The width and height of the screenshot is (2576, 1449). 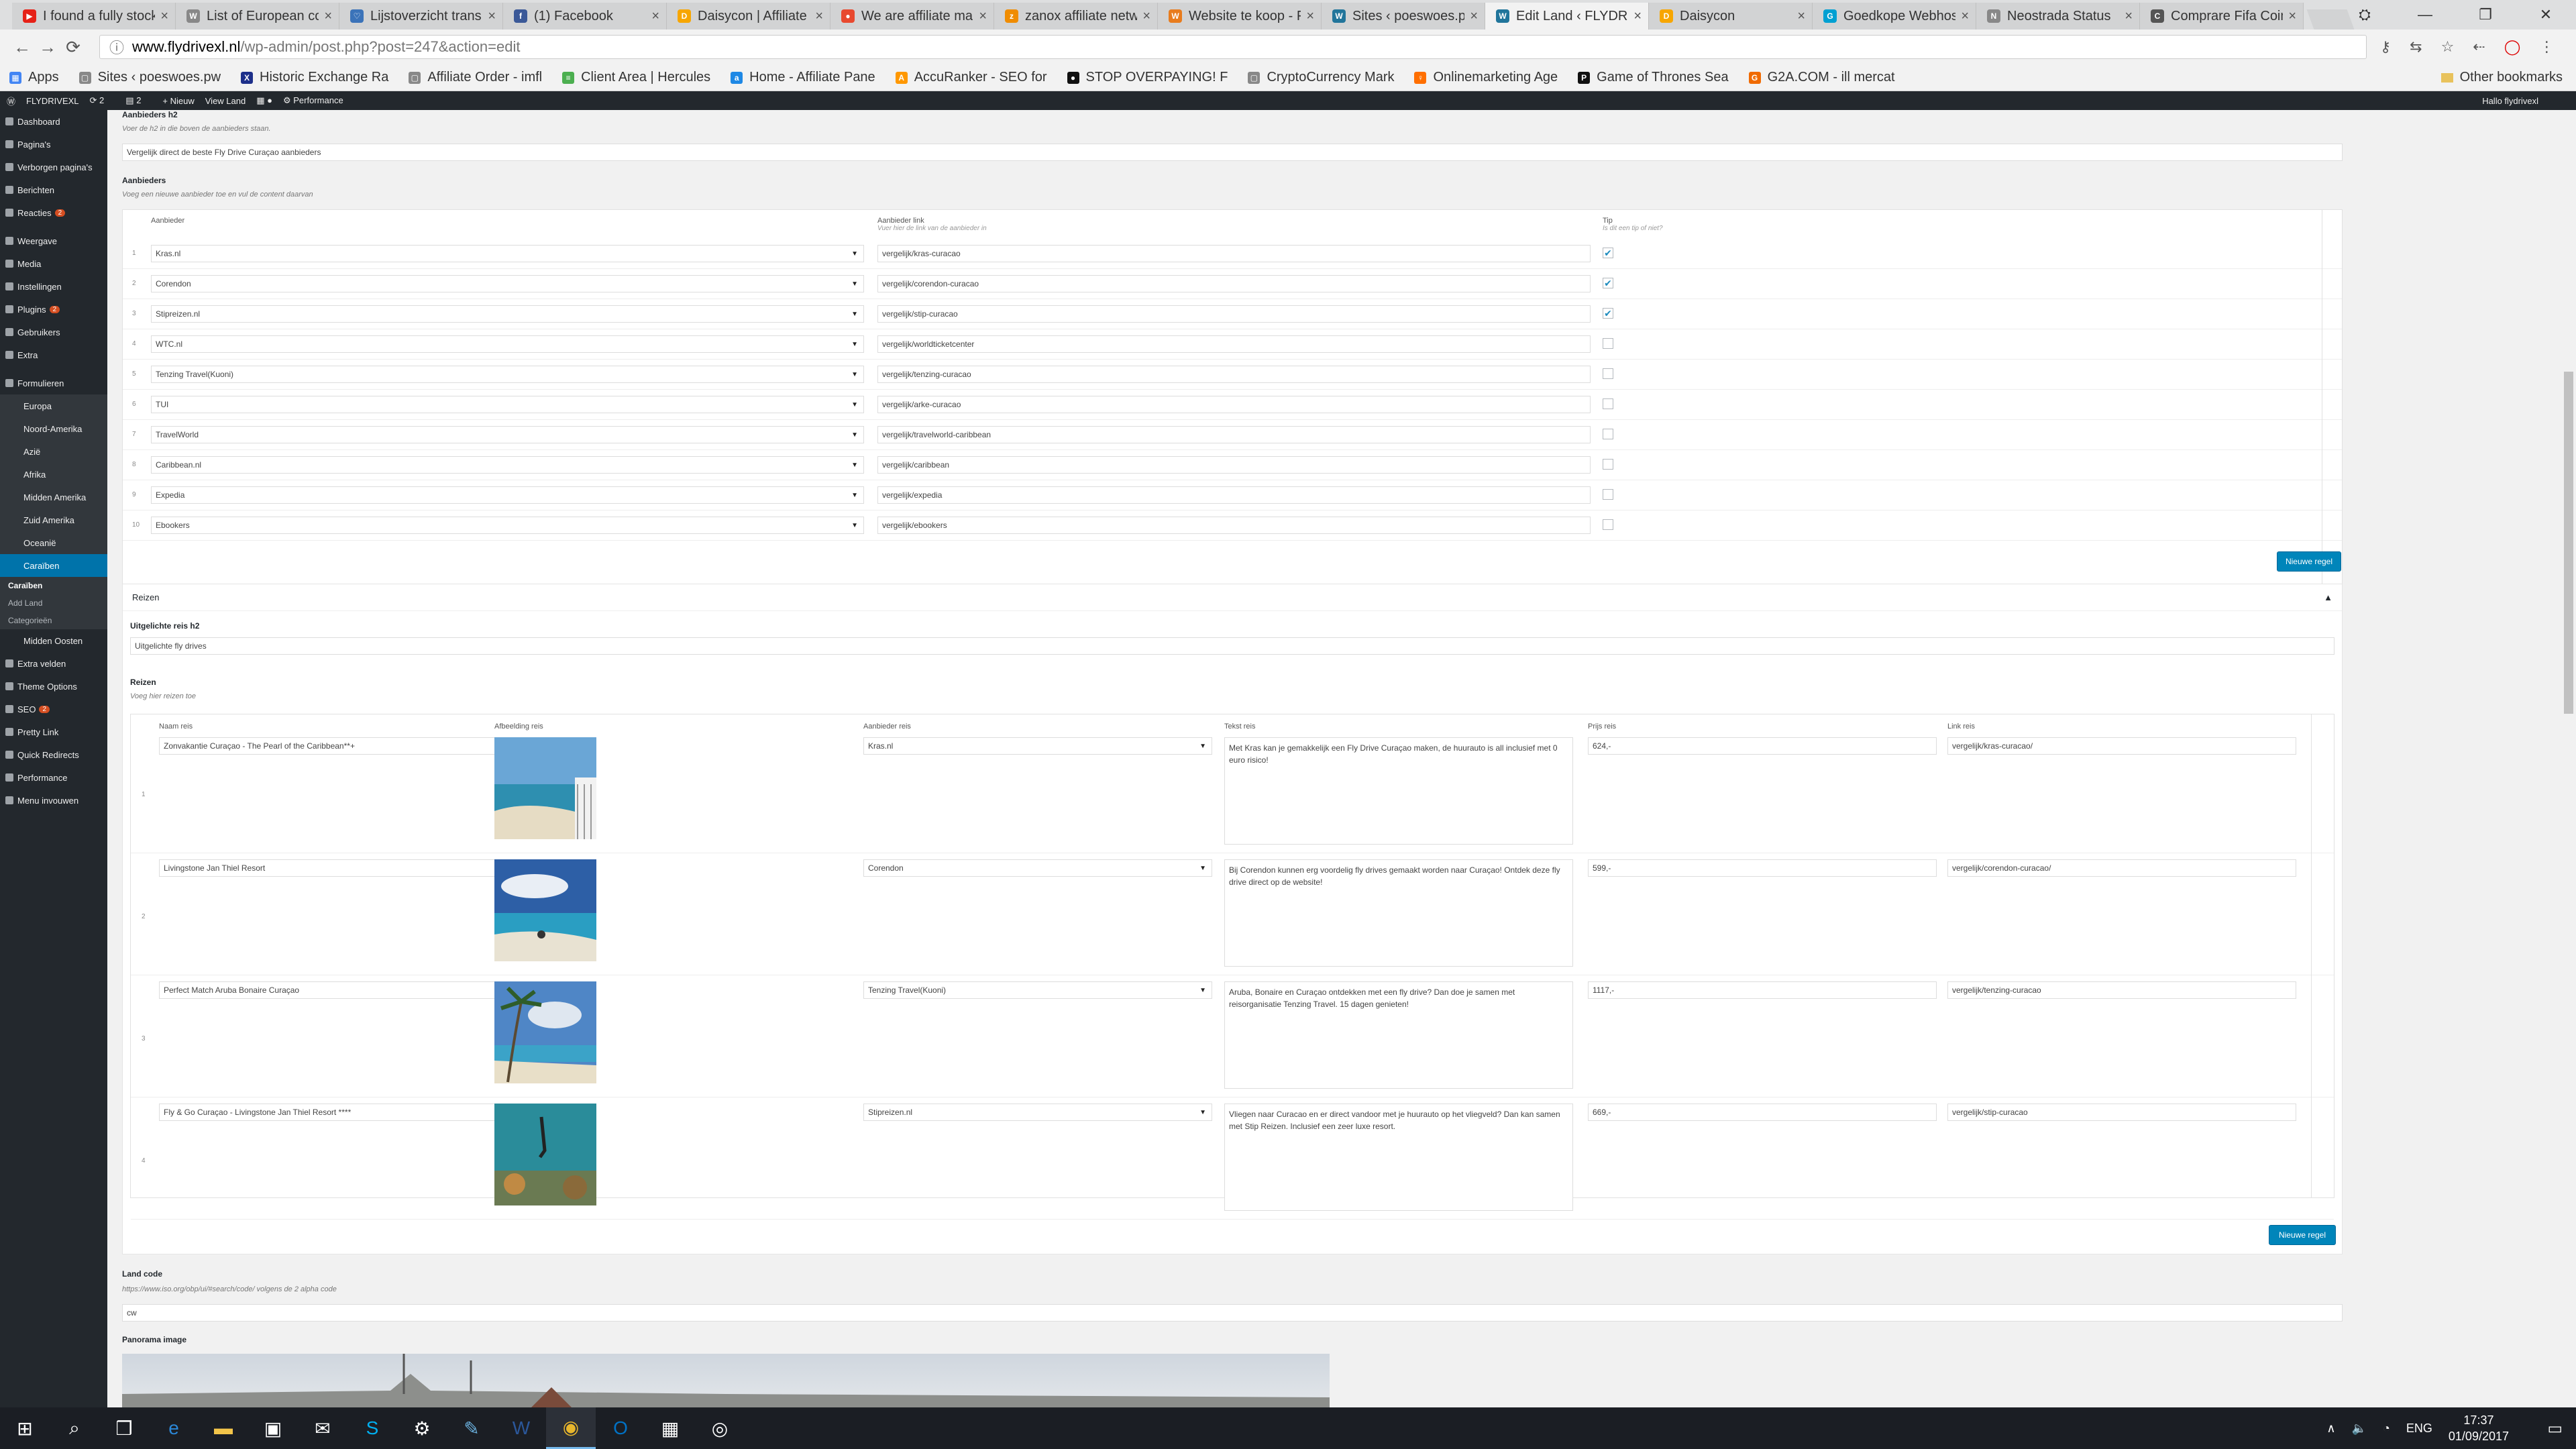 I want to click on bookmark-item: ● STOP OVERPAYING! F, so click(x=1147, y=77).